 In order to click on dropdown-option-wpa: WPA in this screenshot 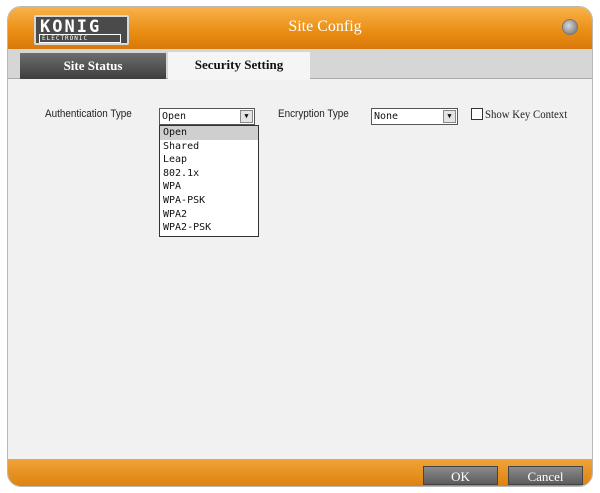, I will do `click(209, 187)`.